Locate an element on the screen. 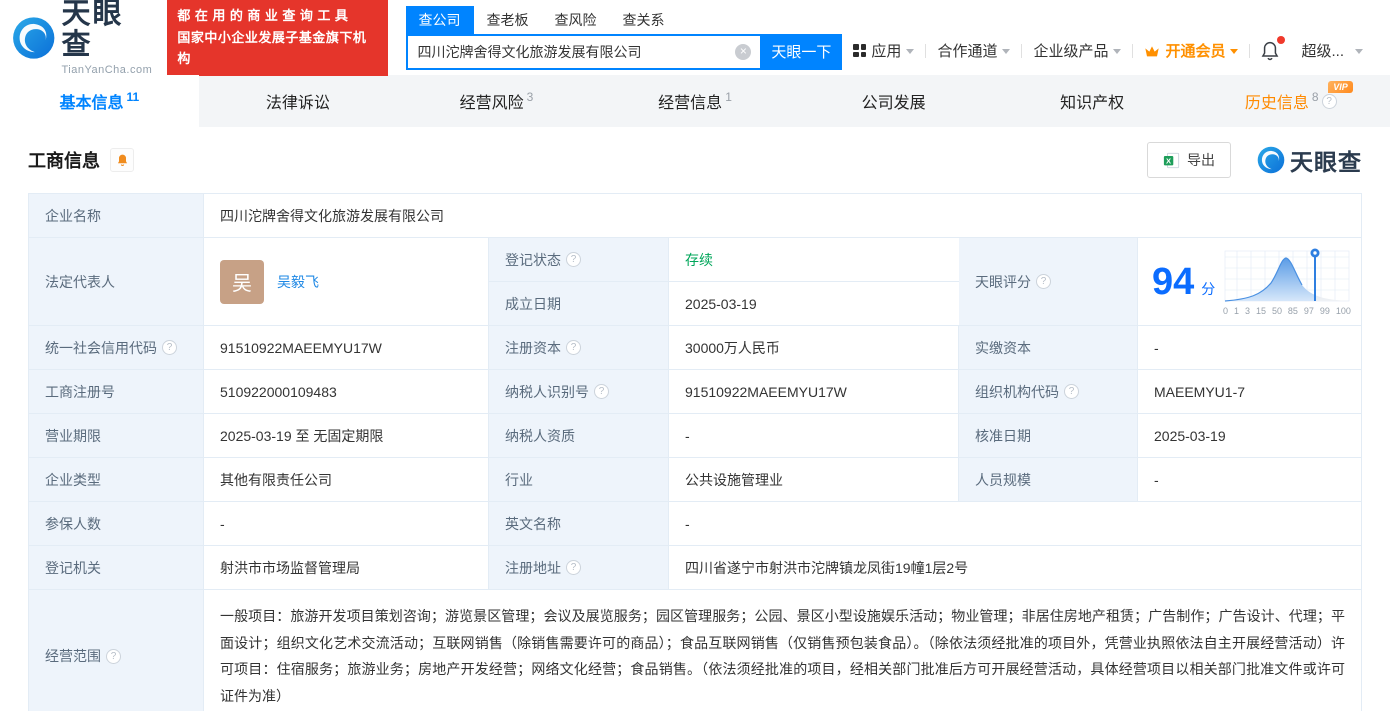  tab-company-development: 公司发展 is located at coordinates (893, 101).